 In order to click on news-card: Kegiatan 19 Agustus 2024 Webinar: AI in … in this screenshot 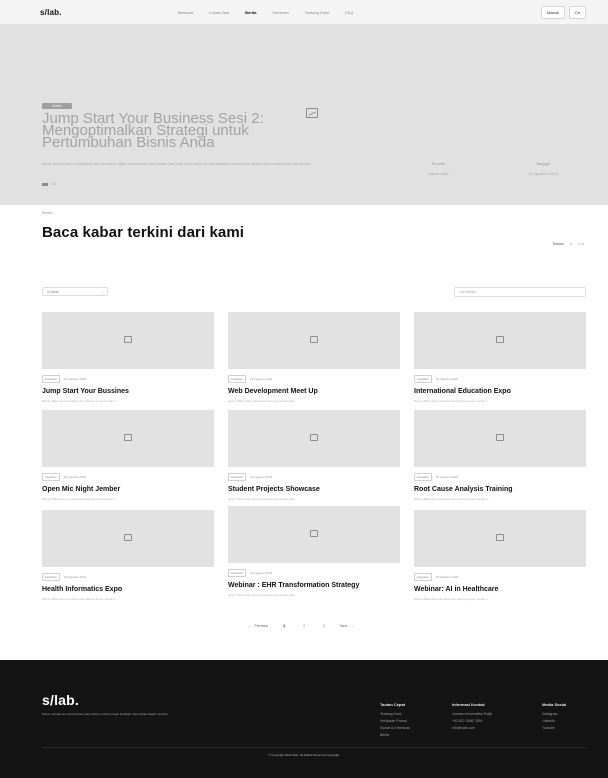, I will do `click(500, 555)`.